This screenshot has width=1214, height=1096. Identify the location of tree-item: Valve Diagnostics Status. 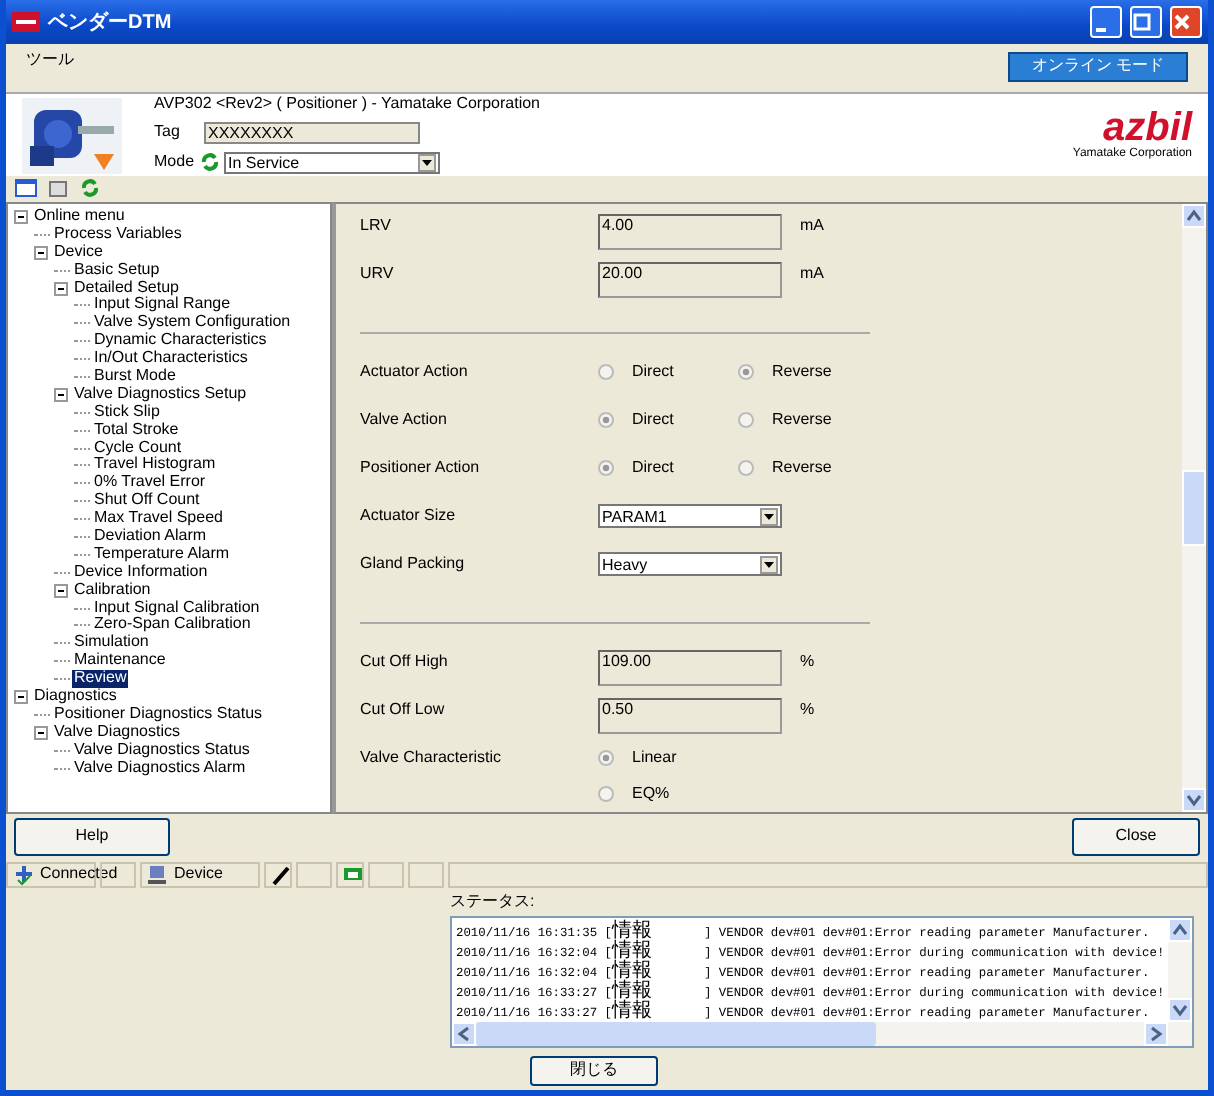
(162, 750).